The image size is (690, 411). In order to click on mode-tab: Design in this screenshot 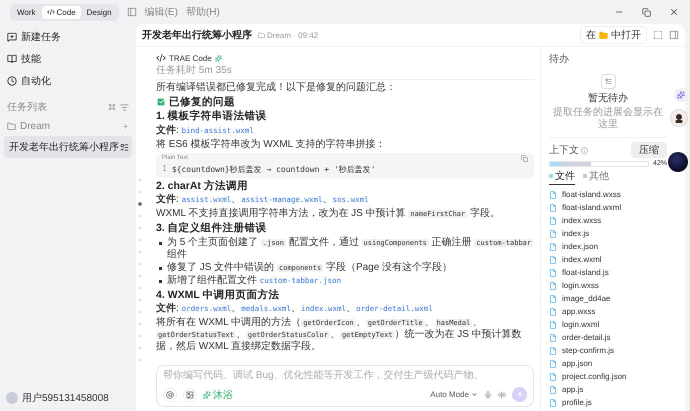, I will do `click(99, 12)`.